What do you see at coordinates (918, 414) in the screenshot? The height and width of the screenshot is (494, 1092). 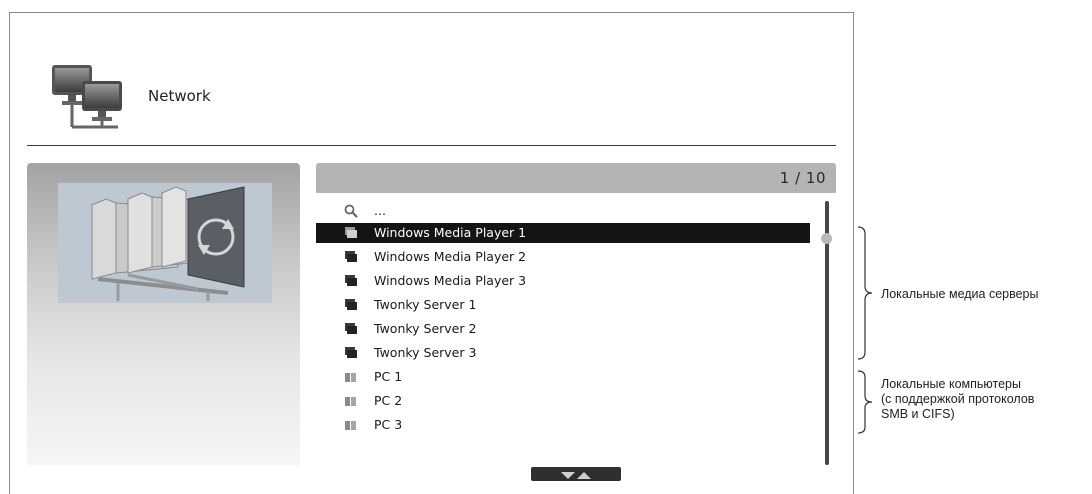 I see `annotation-computers-line3: SMB и CIFS)` at bounding box center [918, 414].